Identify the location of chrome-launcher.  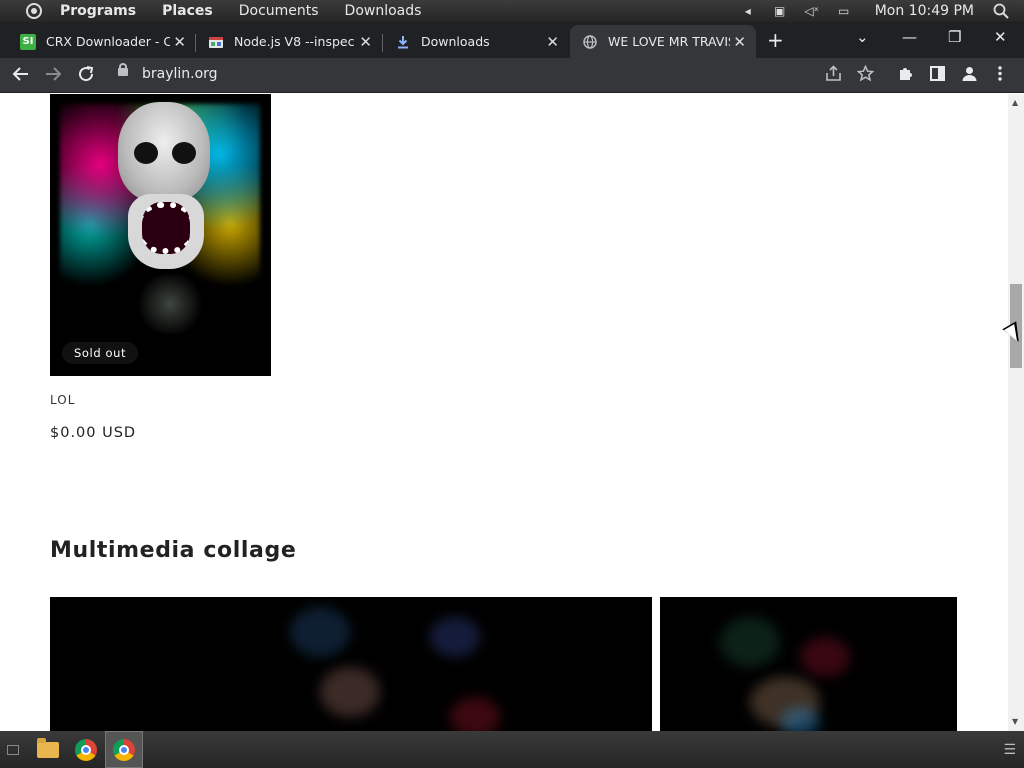
(86, 749).